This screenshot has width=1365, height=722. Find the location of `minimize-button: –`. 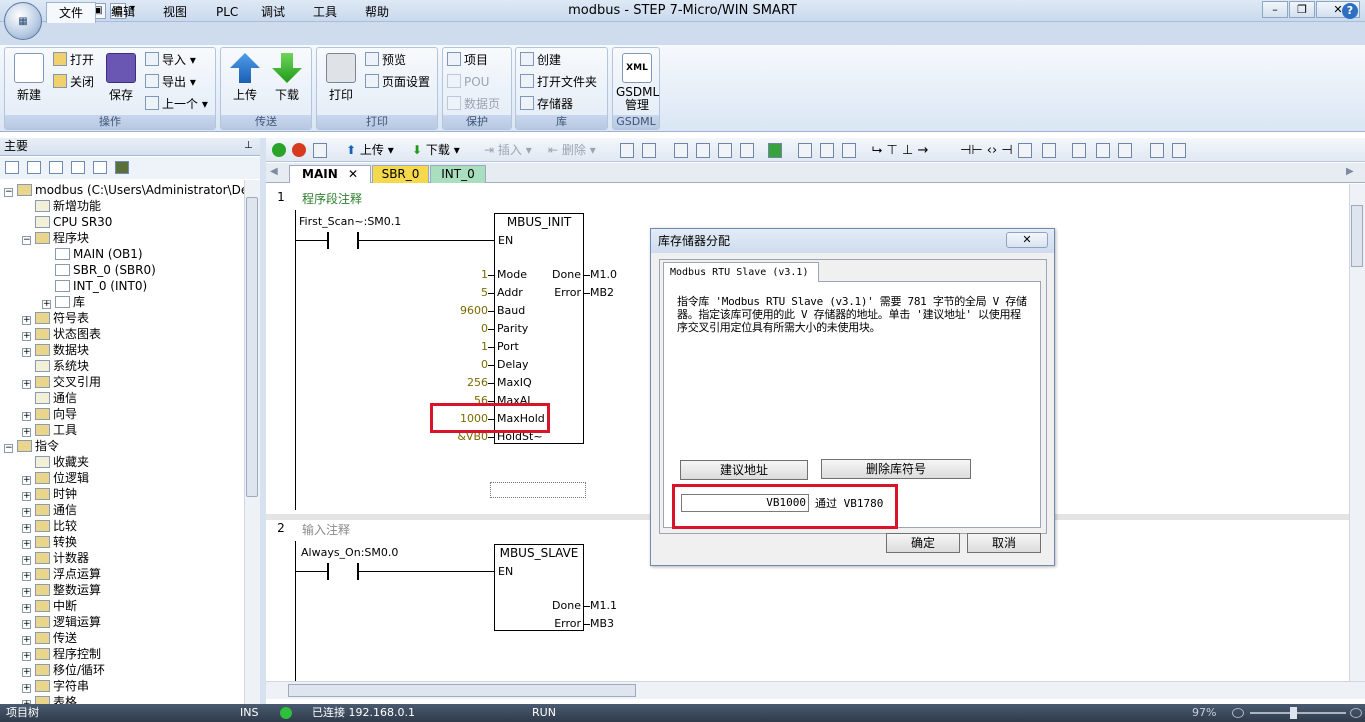

minimize-button: – is located at coordinates (1275, 9).